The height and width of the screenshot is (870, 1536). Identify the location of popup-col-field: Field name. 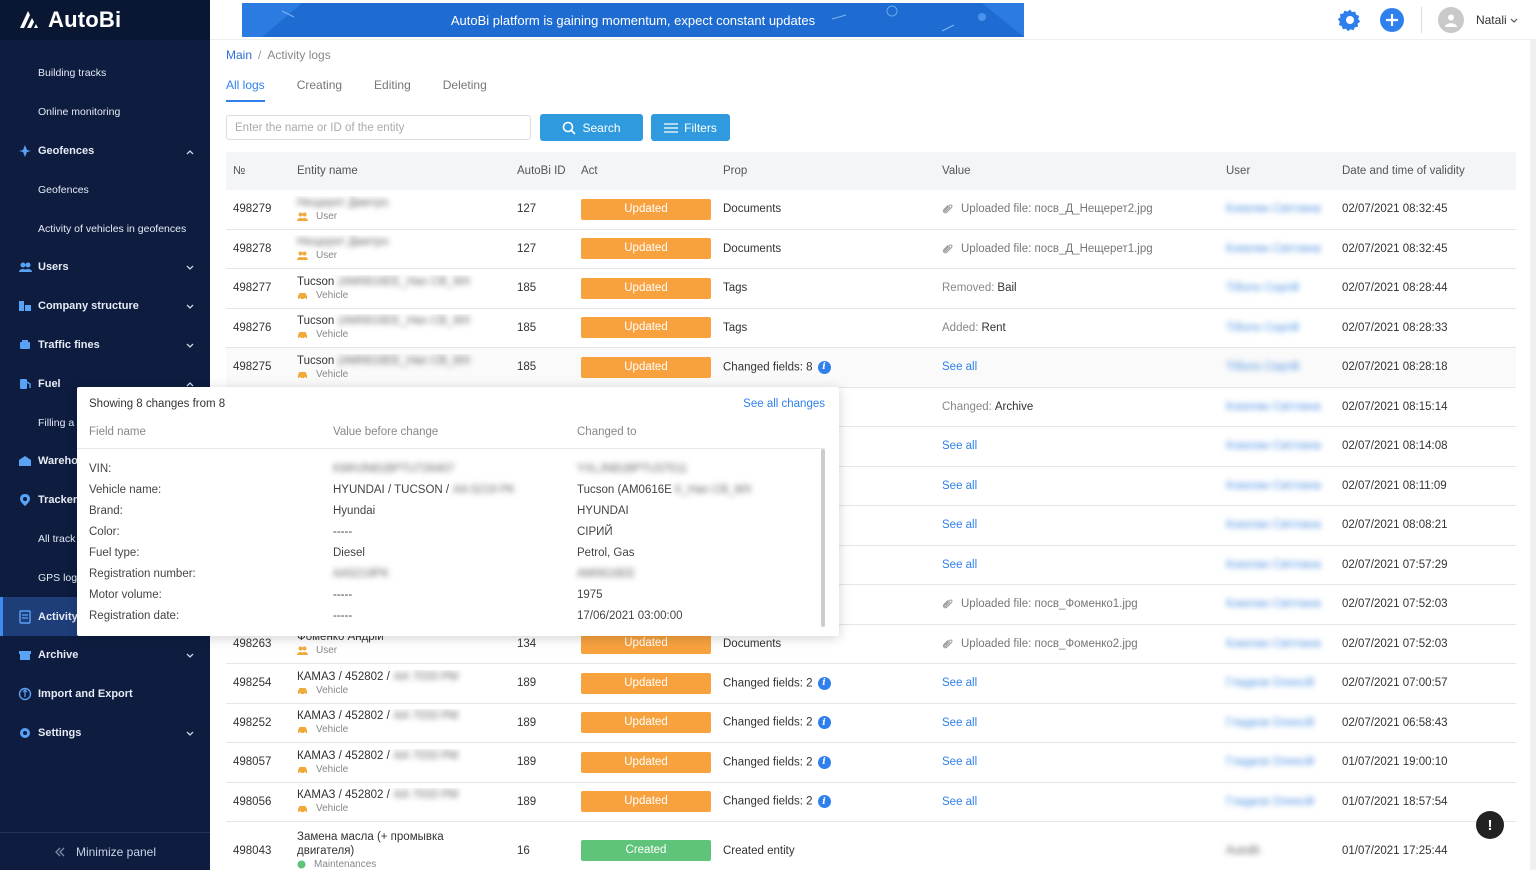
(117, 432).